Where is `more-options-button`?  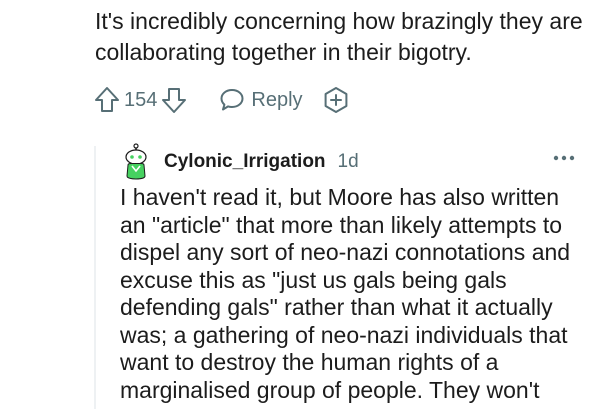 more-options-button is located at coordinates (564, 158).